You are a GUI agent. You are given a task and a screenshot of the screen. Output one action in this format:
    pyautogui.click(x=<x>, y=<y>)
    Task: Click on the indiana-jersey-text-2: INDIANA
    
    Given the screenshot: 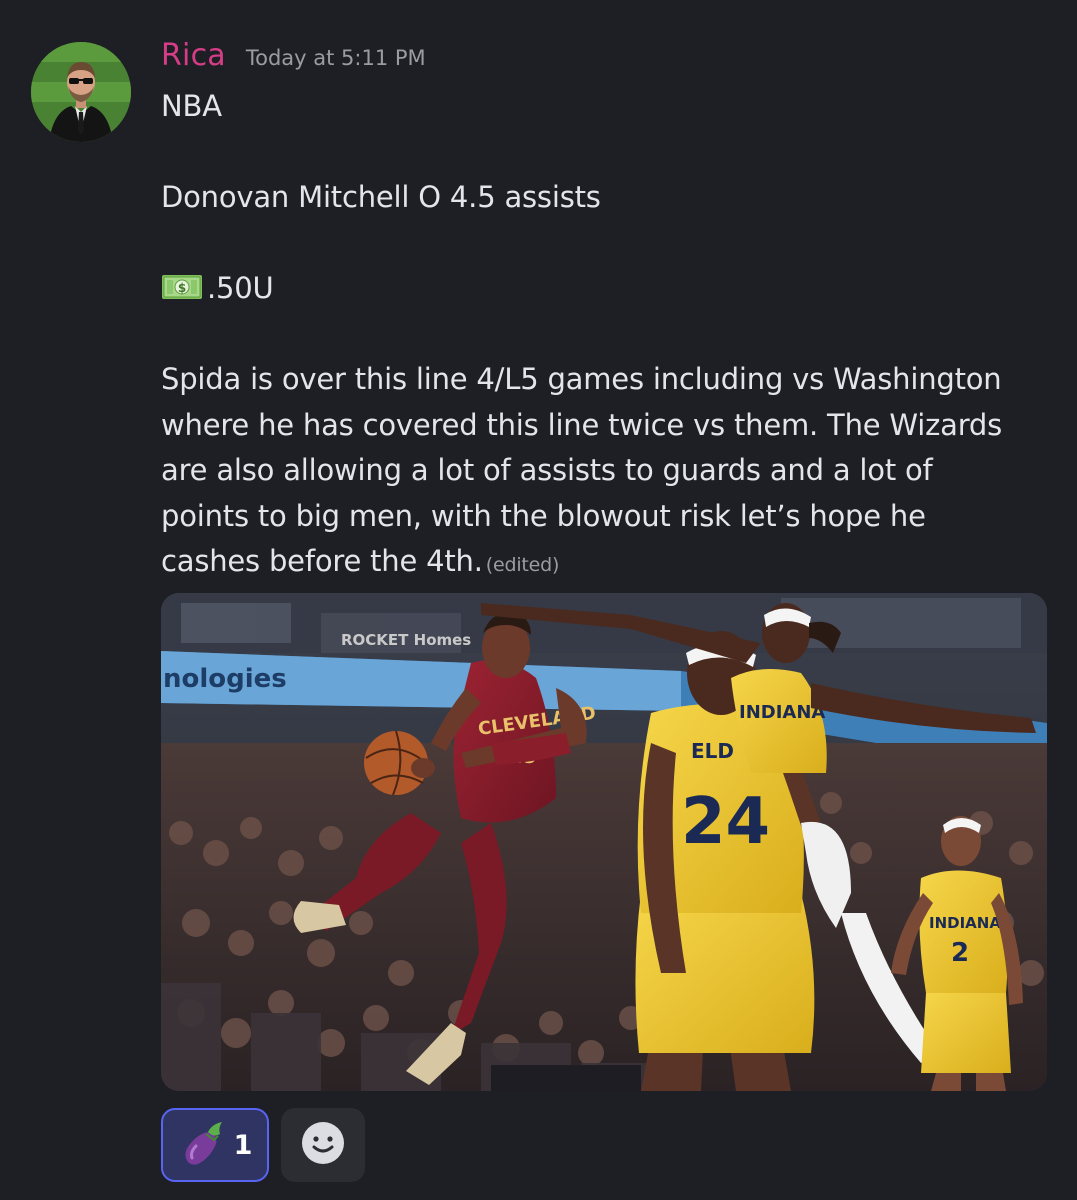 What is the action you would take?
    pyautogui.click(x=965, y=923)
    